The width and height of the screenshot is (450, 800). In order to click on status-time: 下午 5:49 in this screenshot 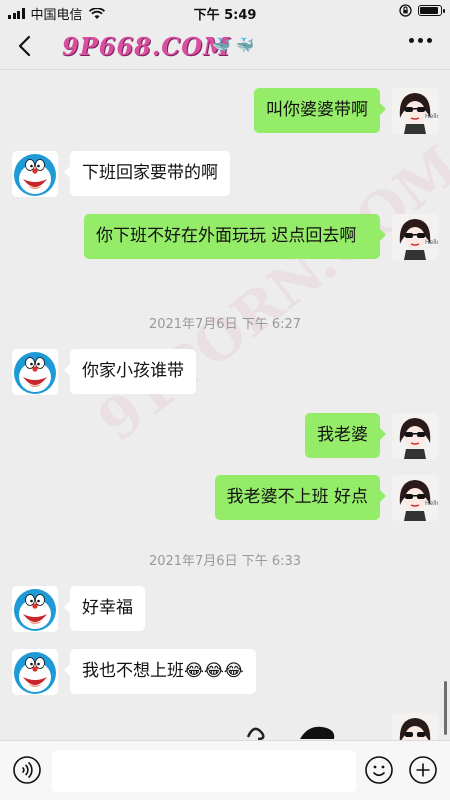, I will do `click(225, 15)`.